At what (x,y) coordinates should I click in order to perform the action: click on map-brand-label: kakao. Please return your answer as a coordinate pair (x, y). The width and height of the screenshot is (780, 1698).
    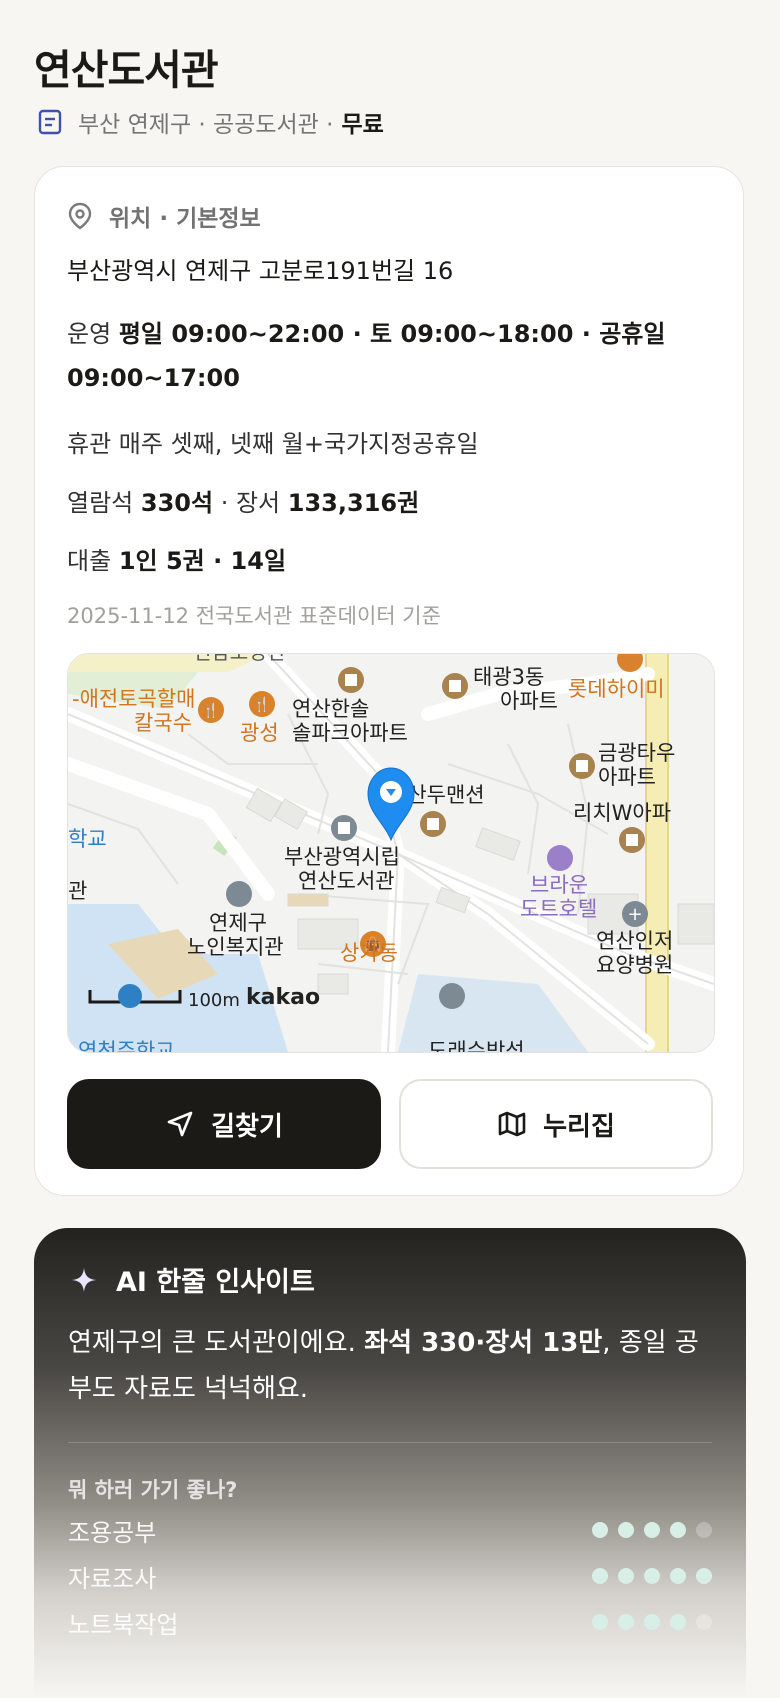
    Looking at the image, I should click on (283, 997).